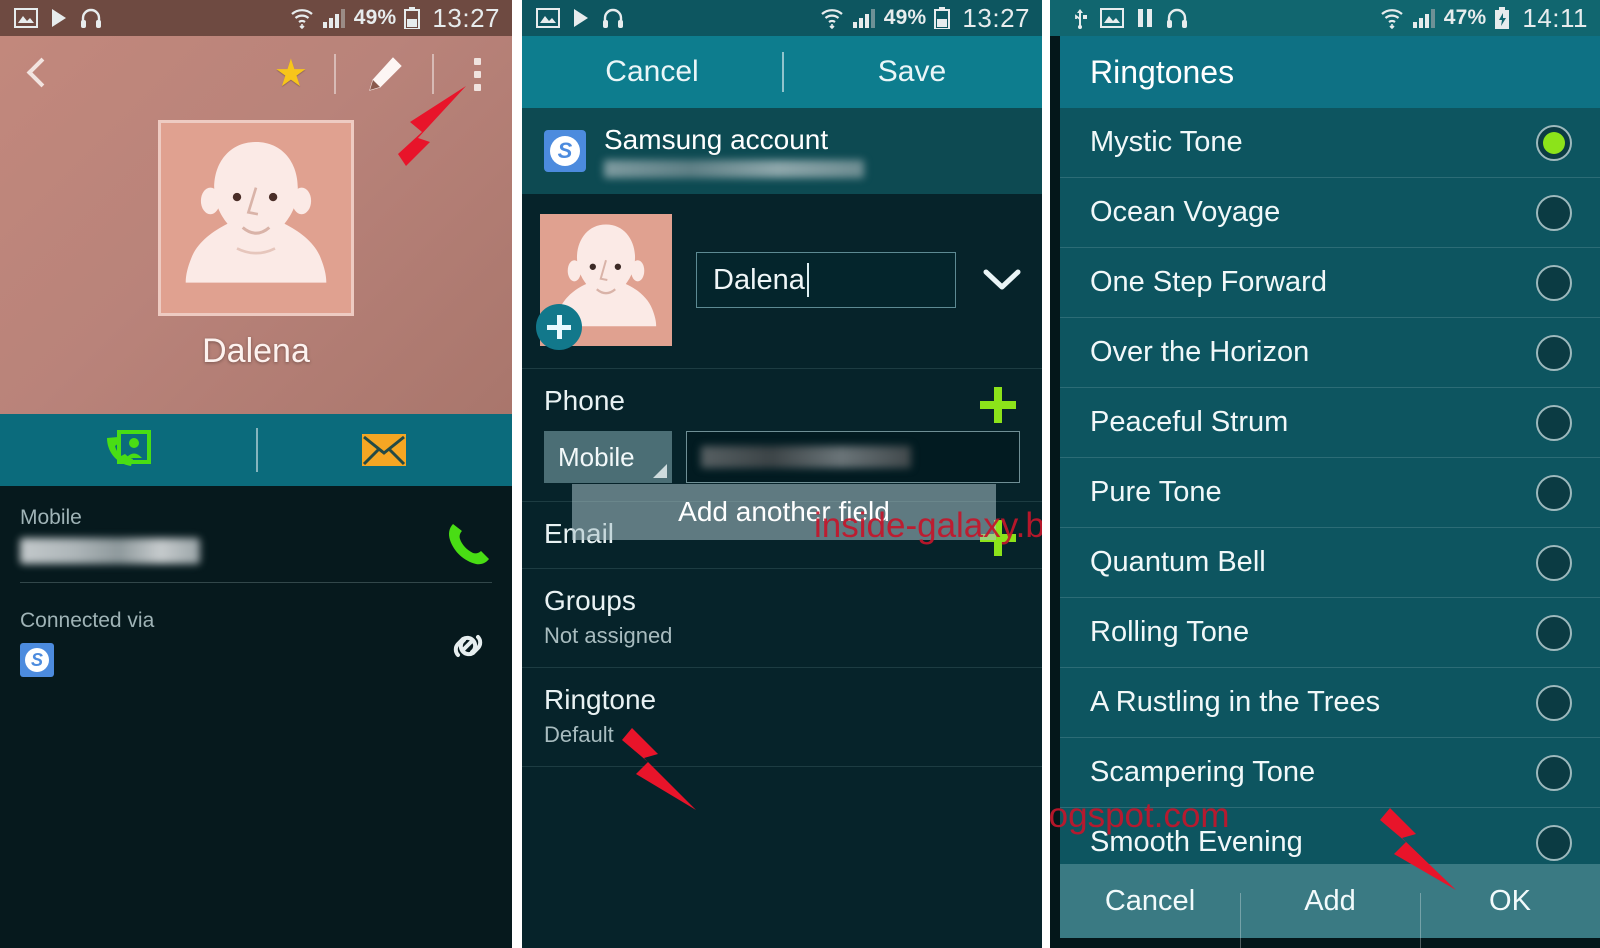 The height and width of the screenshot is (948, 1600). What do you see at coordinates (782, 618) in the screenshot?
I see `section-groups: Groups Not assigned` at bounding box center [782, 618].